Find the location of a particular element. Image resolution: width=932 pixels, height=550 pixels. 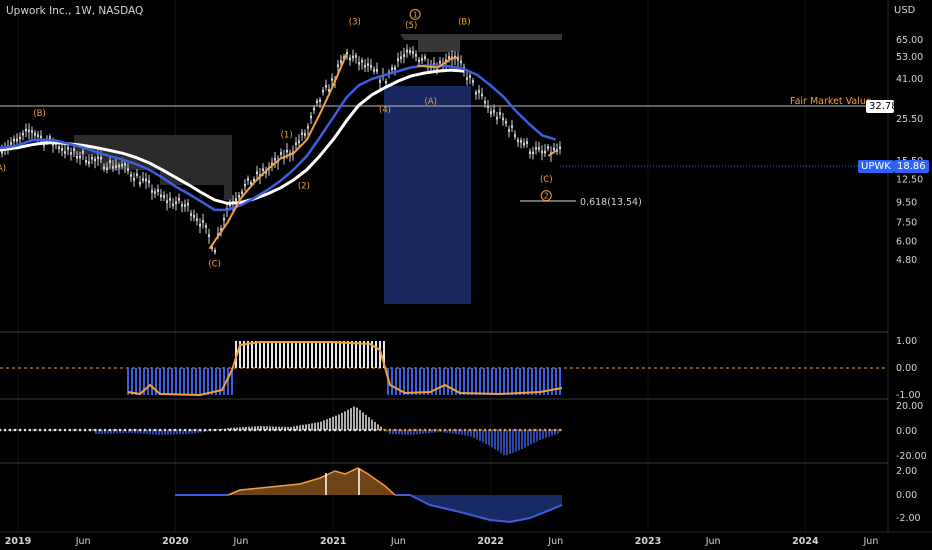

last-price-tag: 18.86 is located at coordinates (911, 166).